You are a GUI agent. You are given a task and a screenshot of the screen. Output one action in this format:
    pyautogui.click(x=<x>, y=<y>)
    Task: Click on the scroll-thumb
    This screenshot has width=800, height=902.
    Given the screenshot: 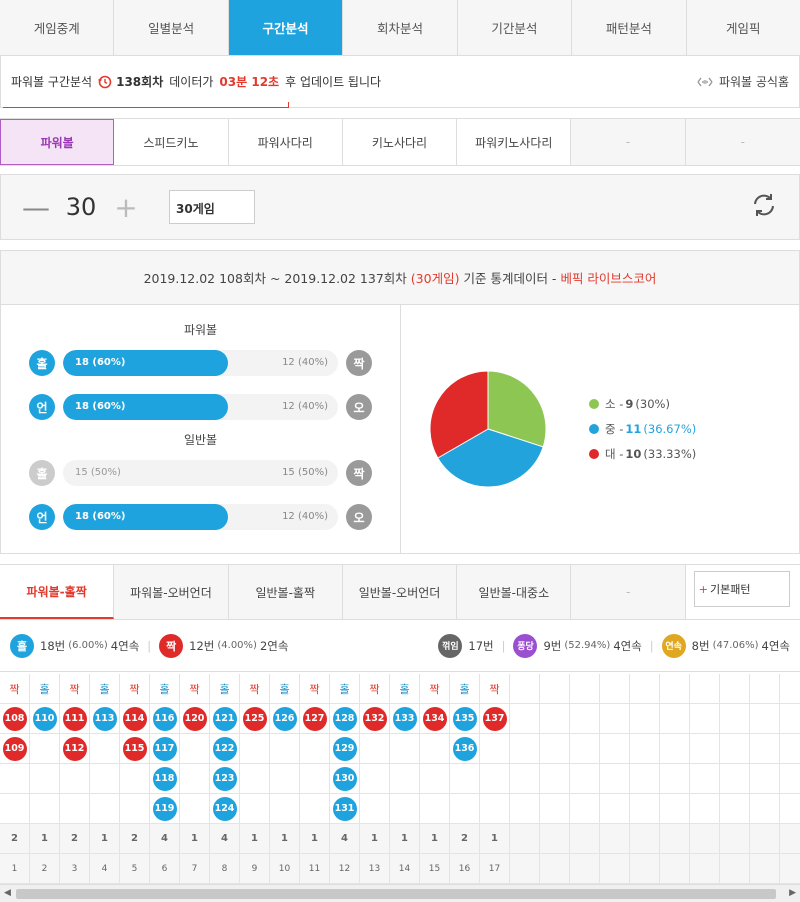 What is the action you would take?
    pyautogui.click(x=396, y=894)
    